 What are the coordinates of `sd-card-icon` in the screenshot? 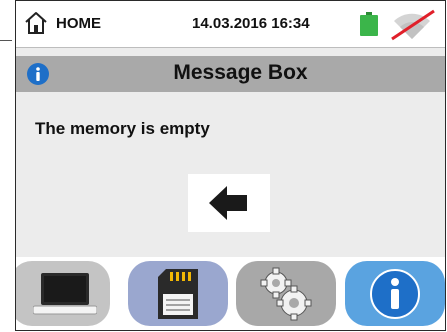 It's located at (178, 294).